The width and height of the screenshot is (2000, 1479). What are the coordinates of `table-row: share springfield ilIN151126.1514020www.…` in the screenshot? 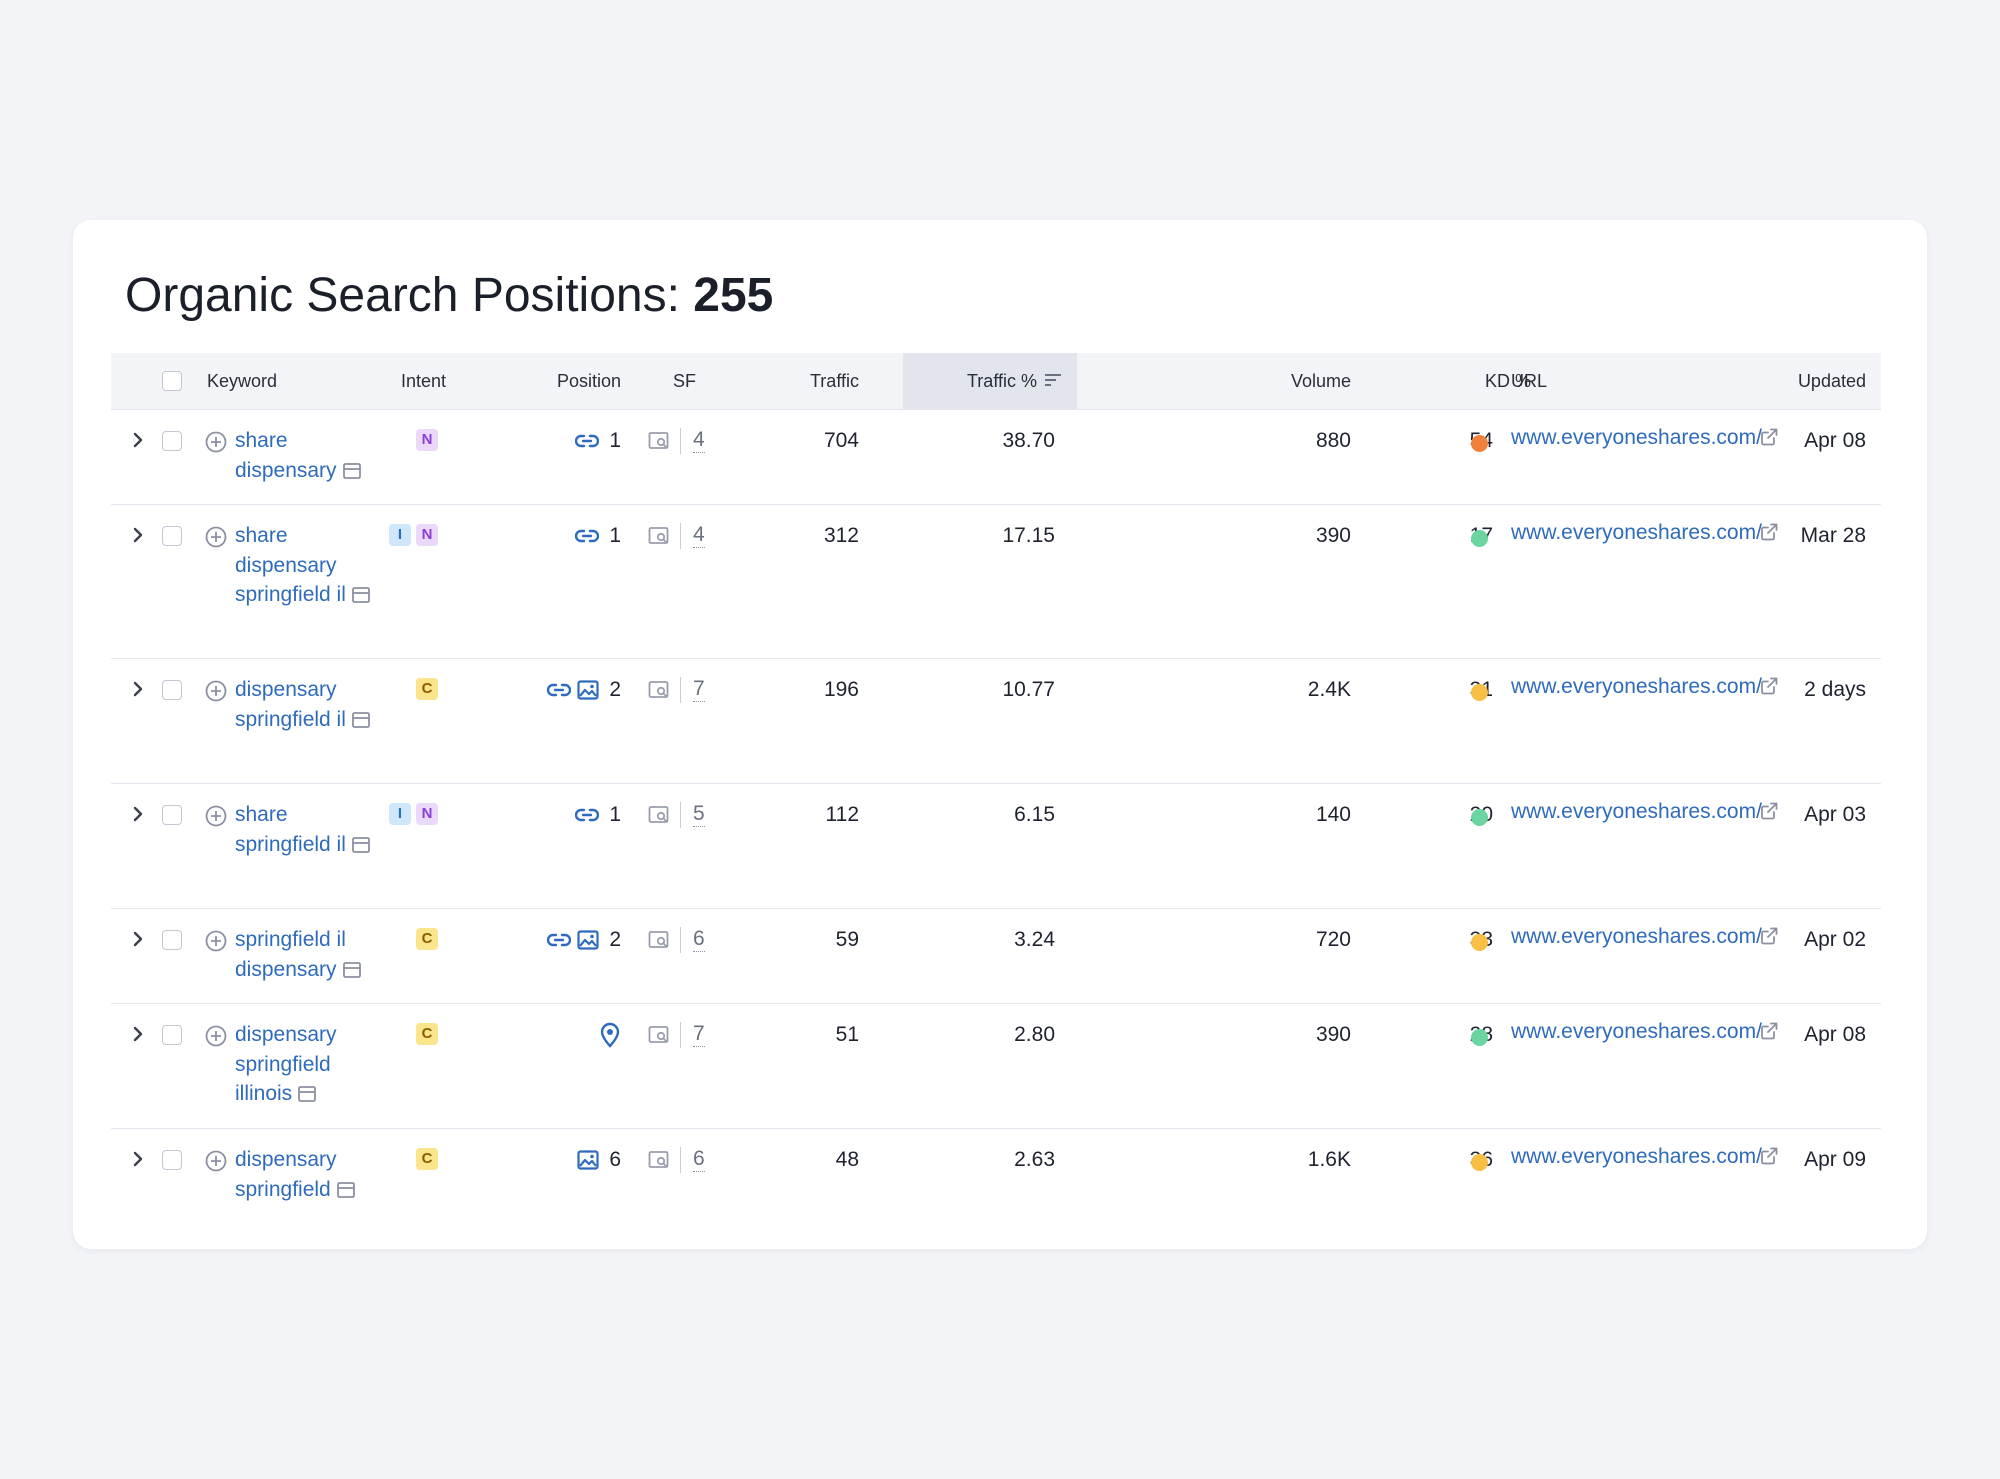 It's located at (996, 846).